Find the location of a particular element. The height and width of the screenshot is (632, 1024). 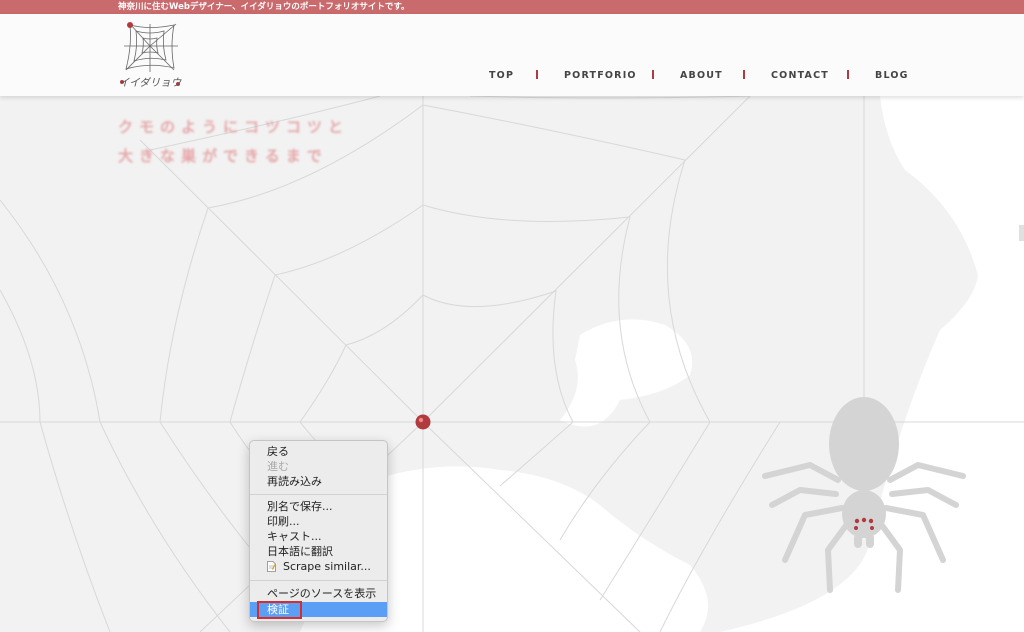

hero-tagline-line1: クモのようにコツコツと is located at coordinates (234, 127).